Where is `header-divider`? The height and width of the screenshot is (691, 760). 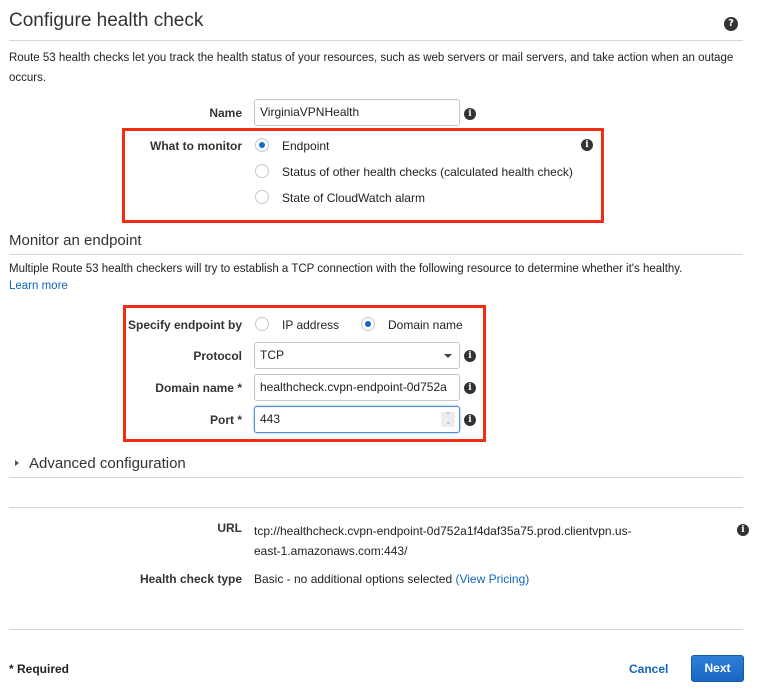
header-divider is located at coordinates (376, 40).